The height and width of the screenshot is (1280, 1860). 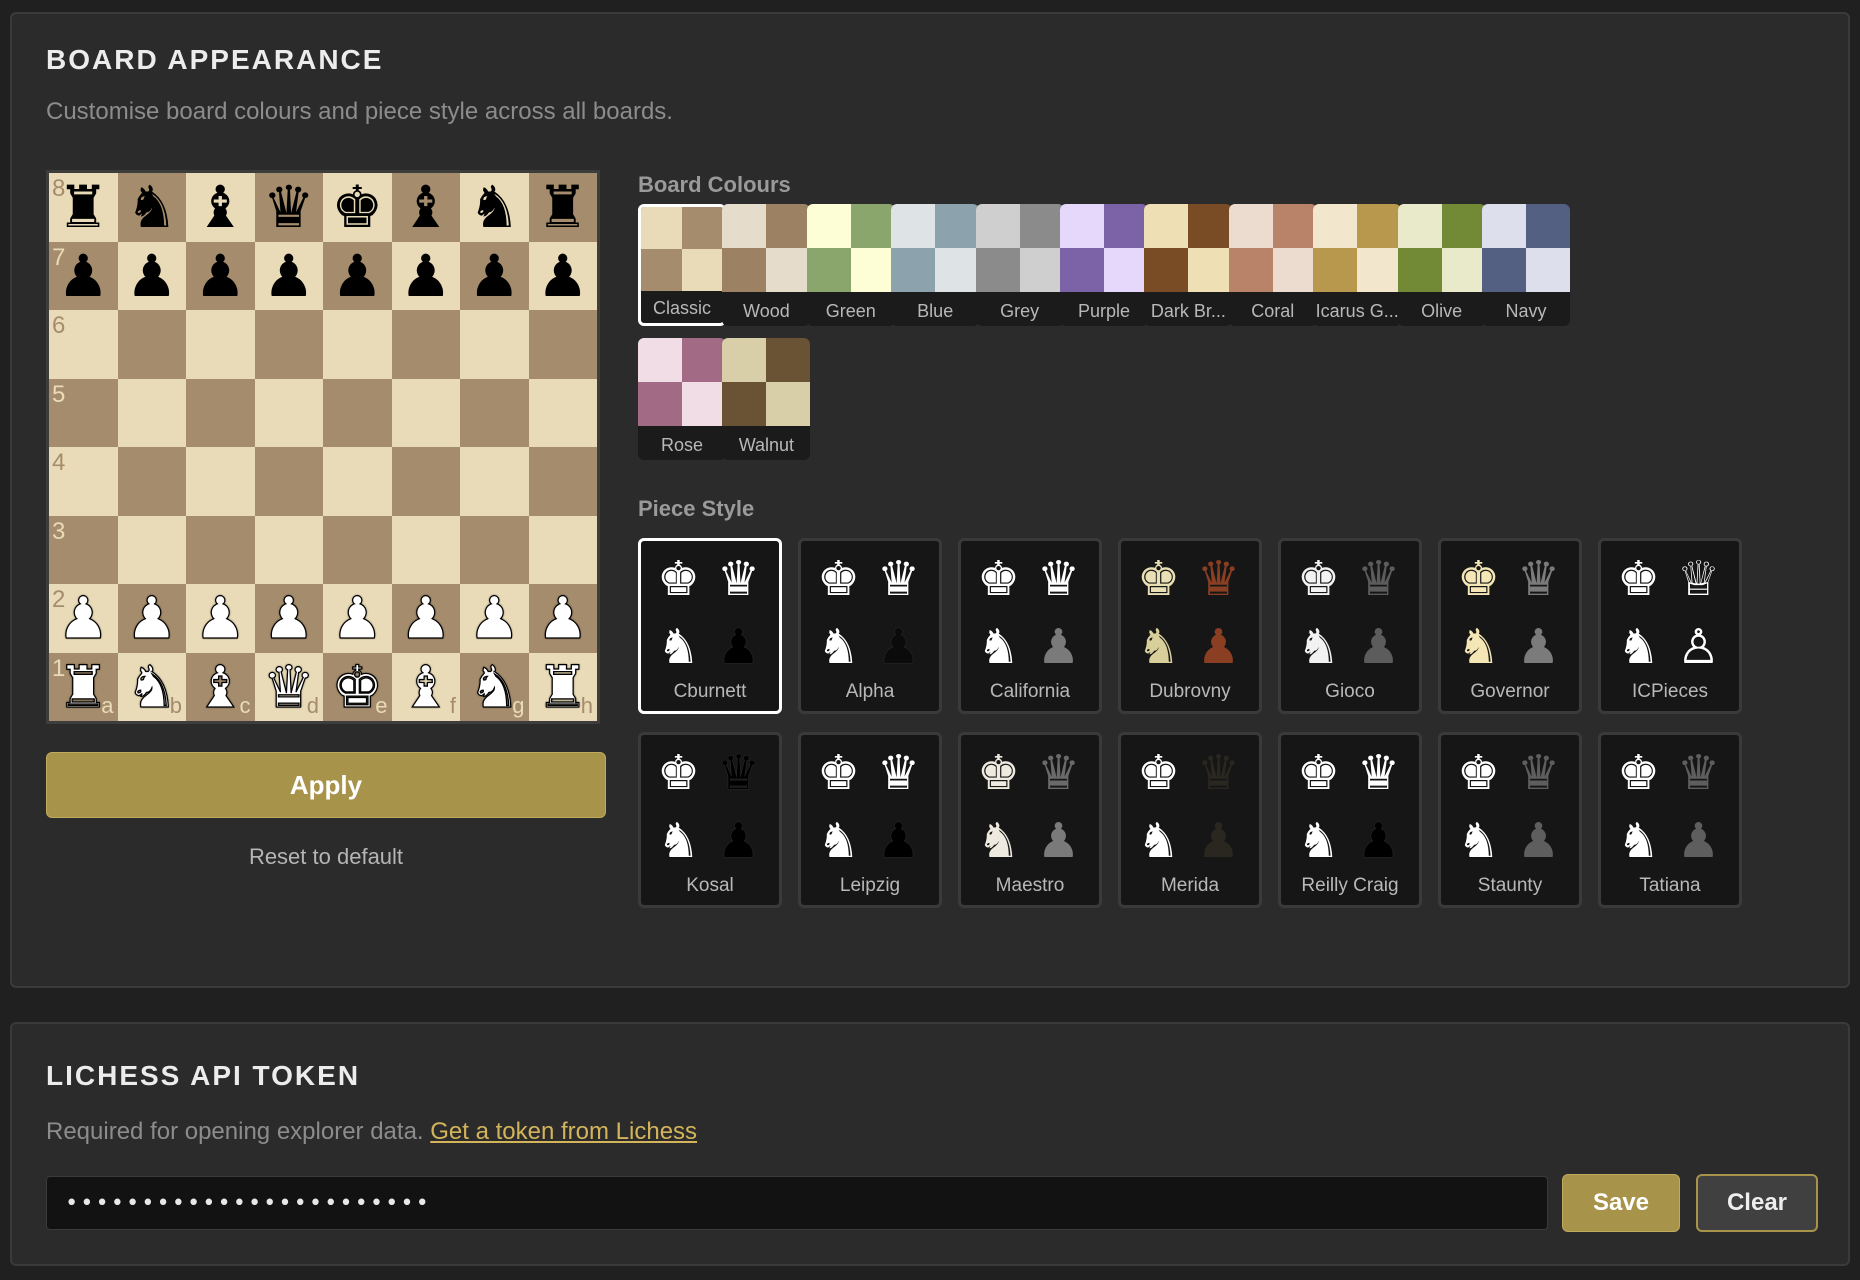 What do you see at coordinates (1510, 626) in the screenshot?
I see `piece-style-card: ♚ ♛ ♞ ♟ Governor` at bounding box center [1510, 626].